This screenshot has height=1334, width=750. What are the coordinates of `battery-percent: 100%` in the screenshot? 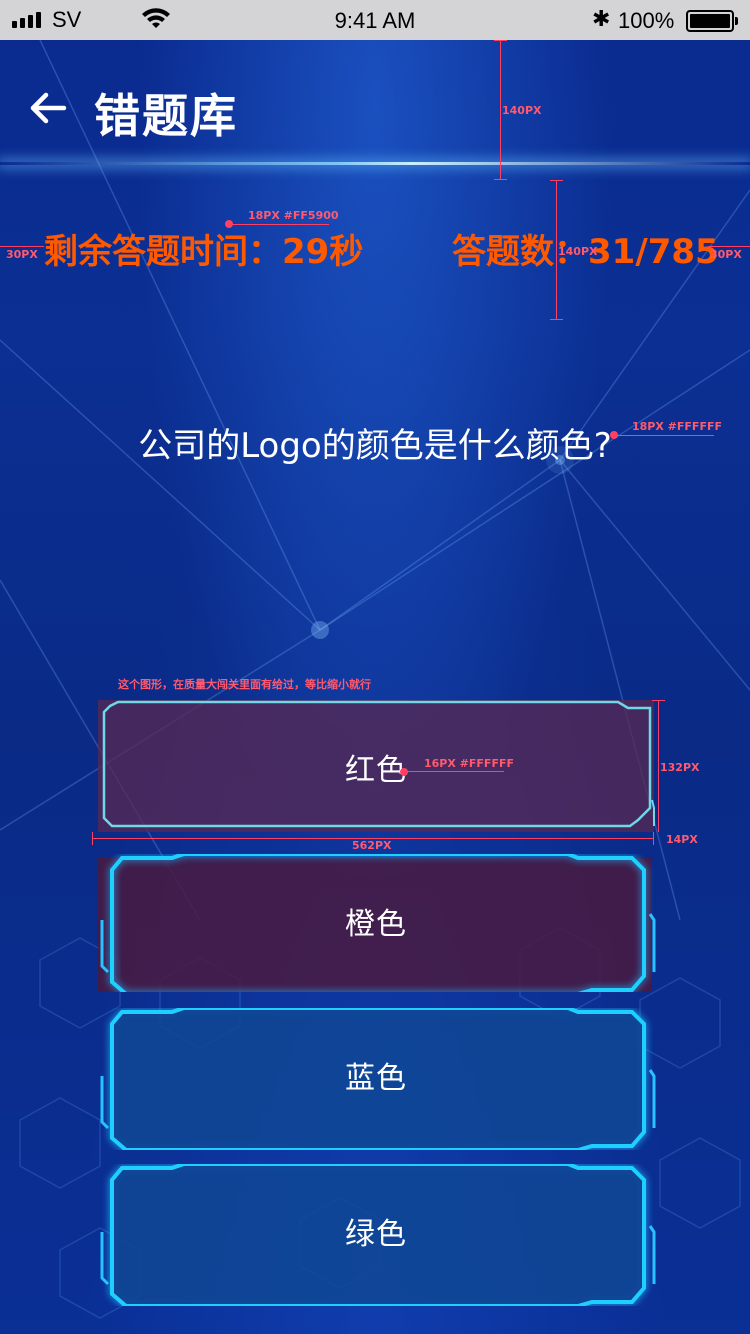 It's located at (646, 20).